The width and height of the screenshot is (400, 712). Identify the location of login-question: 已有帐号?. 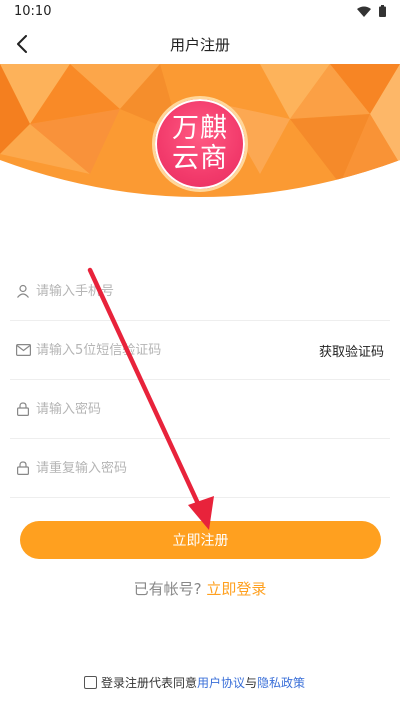
(167, 589).